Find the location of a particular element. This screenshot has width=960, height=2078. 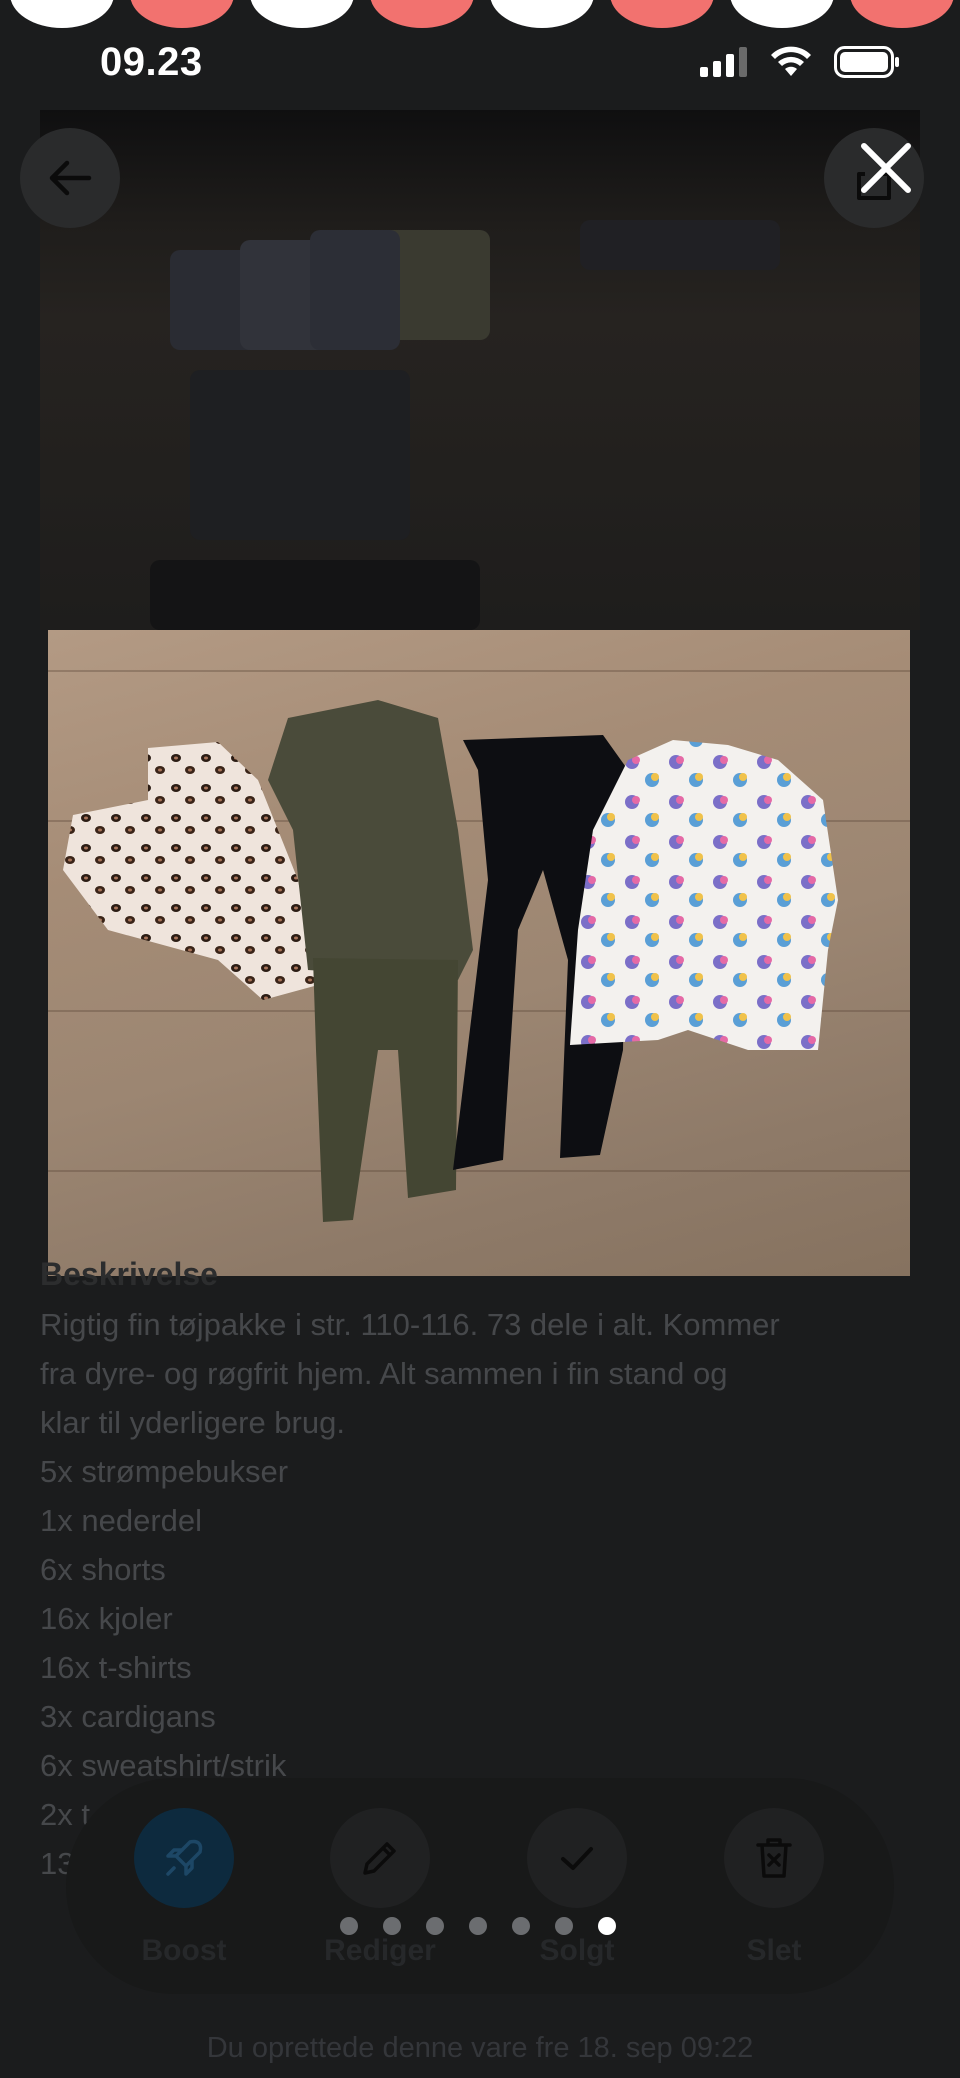

description-line: klar til yderligere brug. is located at coordinates (192, 1422).